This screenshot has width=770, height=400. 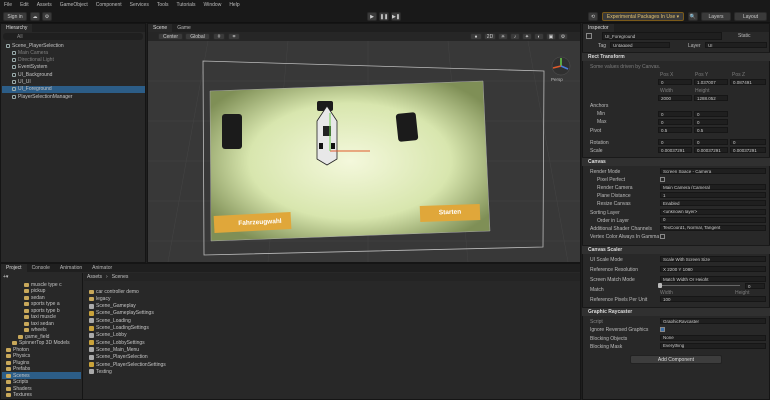 What do you see at coordinates (35, 16) in the screenshot?
I see `cloud-icon: ☁` at bounding box center [35, 16].